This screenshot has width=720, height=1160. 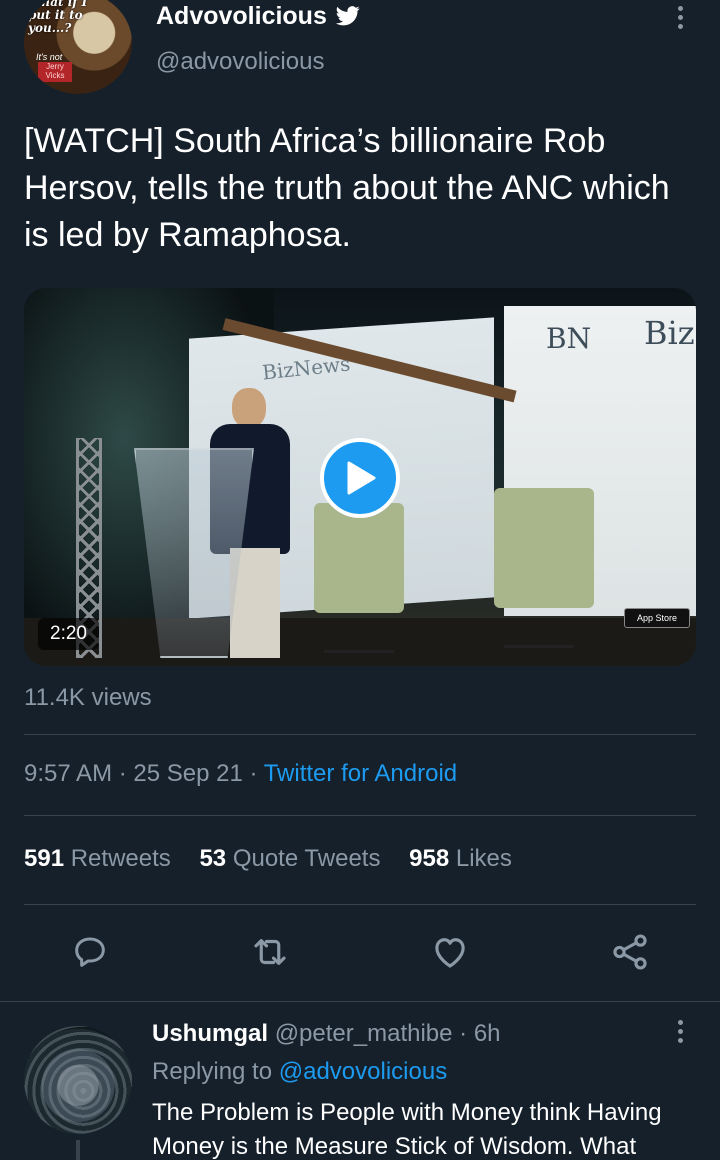 I want to click on play-icon, so click(x=361, y=478).